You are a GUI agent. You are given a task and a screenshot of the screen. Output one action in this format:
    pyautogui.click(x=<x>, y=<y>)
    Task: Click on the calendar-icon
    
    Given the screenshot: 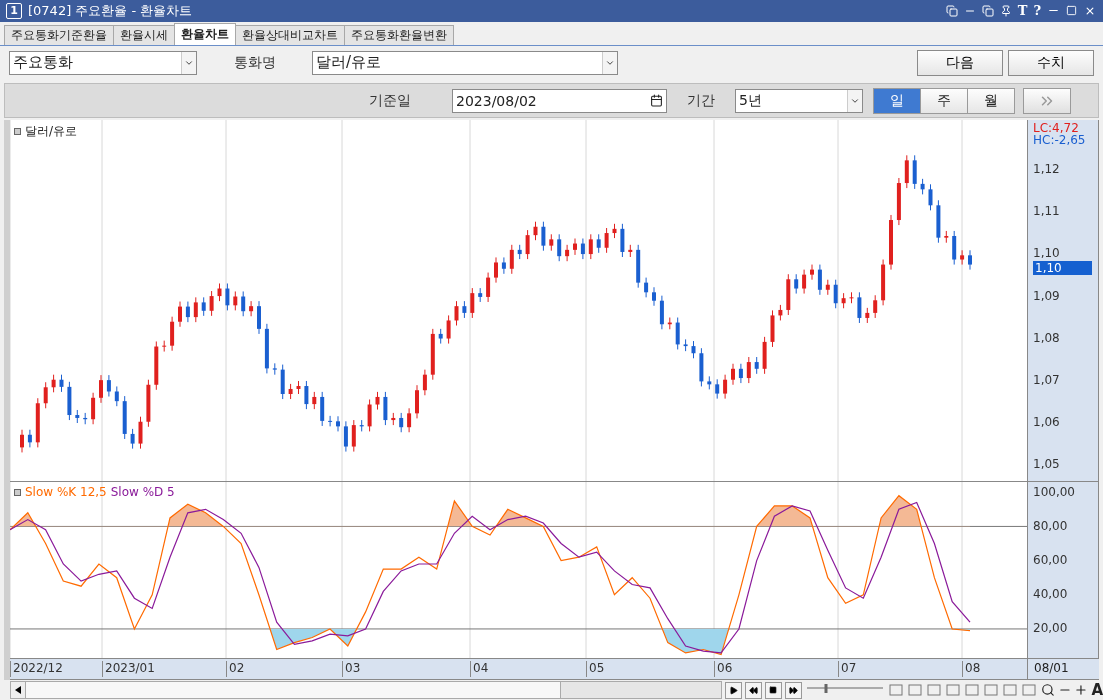 What is the action you would take?
    pyautogui.click(x=656, y=101)
    